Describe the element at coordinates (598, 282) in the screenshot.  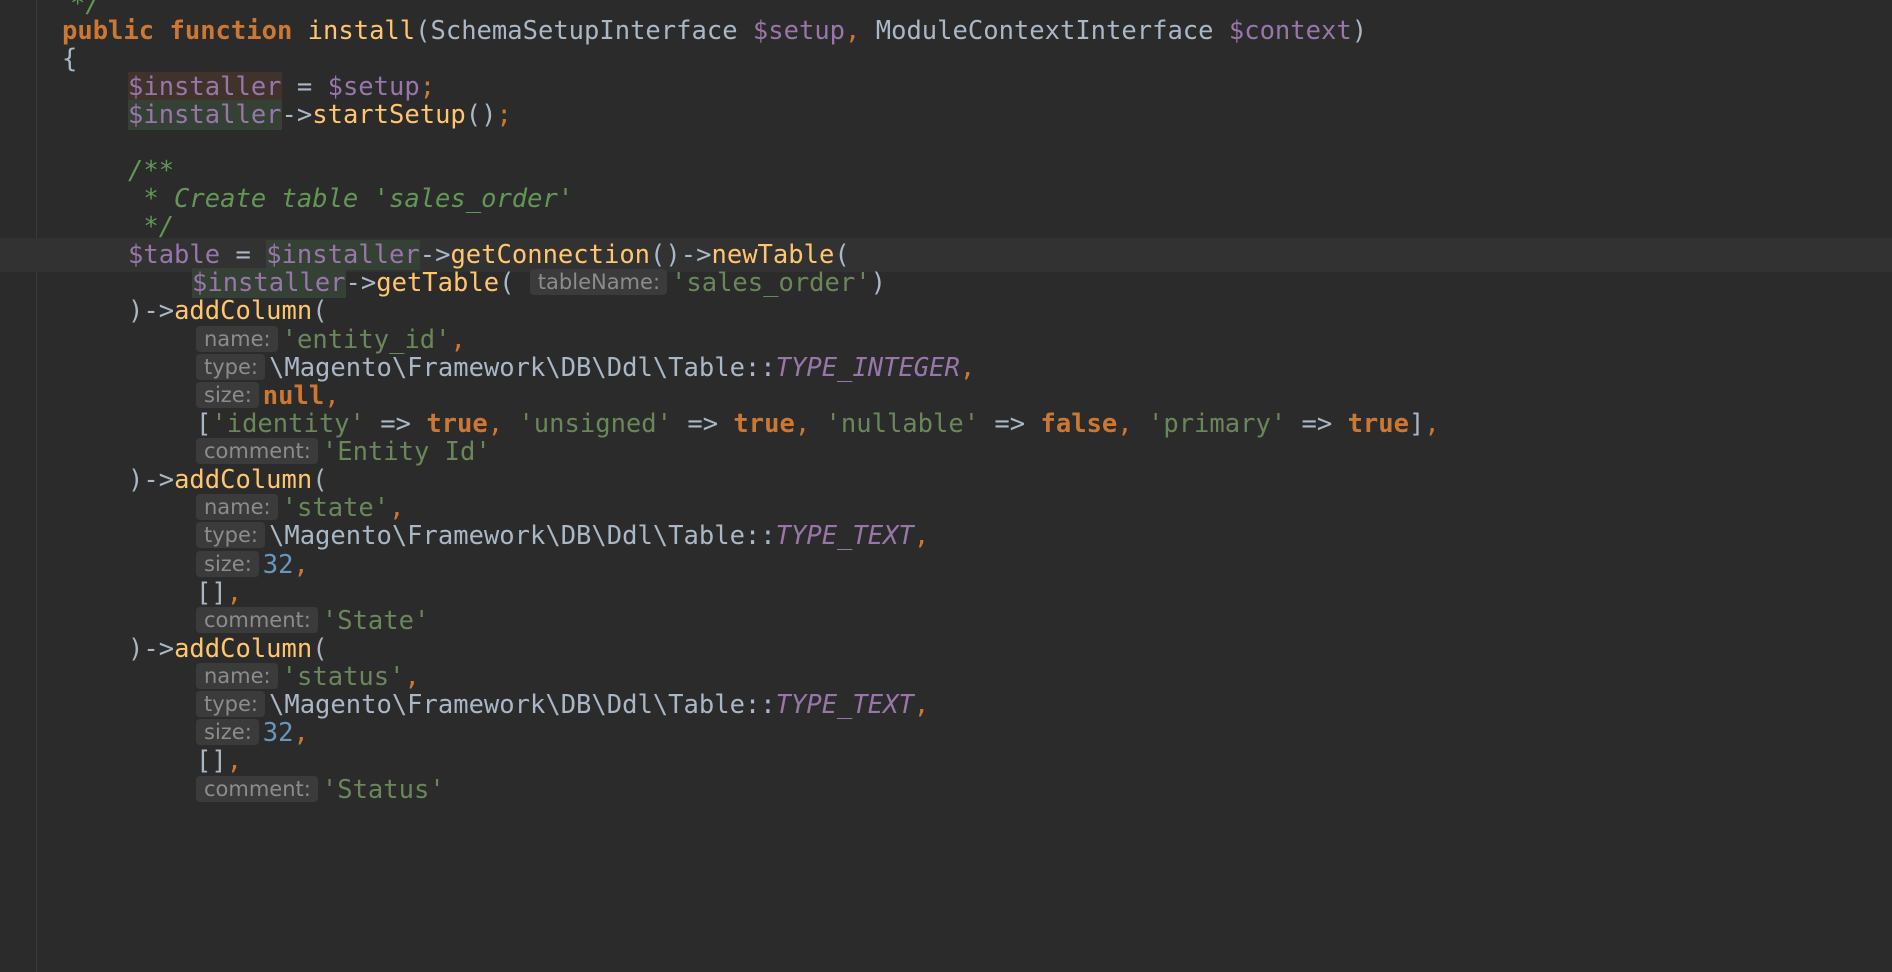
I see `parameter-hint: tableName:` at that location.